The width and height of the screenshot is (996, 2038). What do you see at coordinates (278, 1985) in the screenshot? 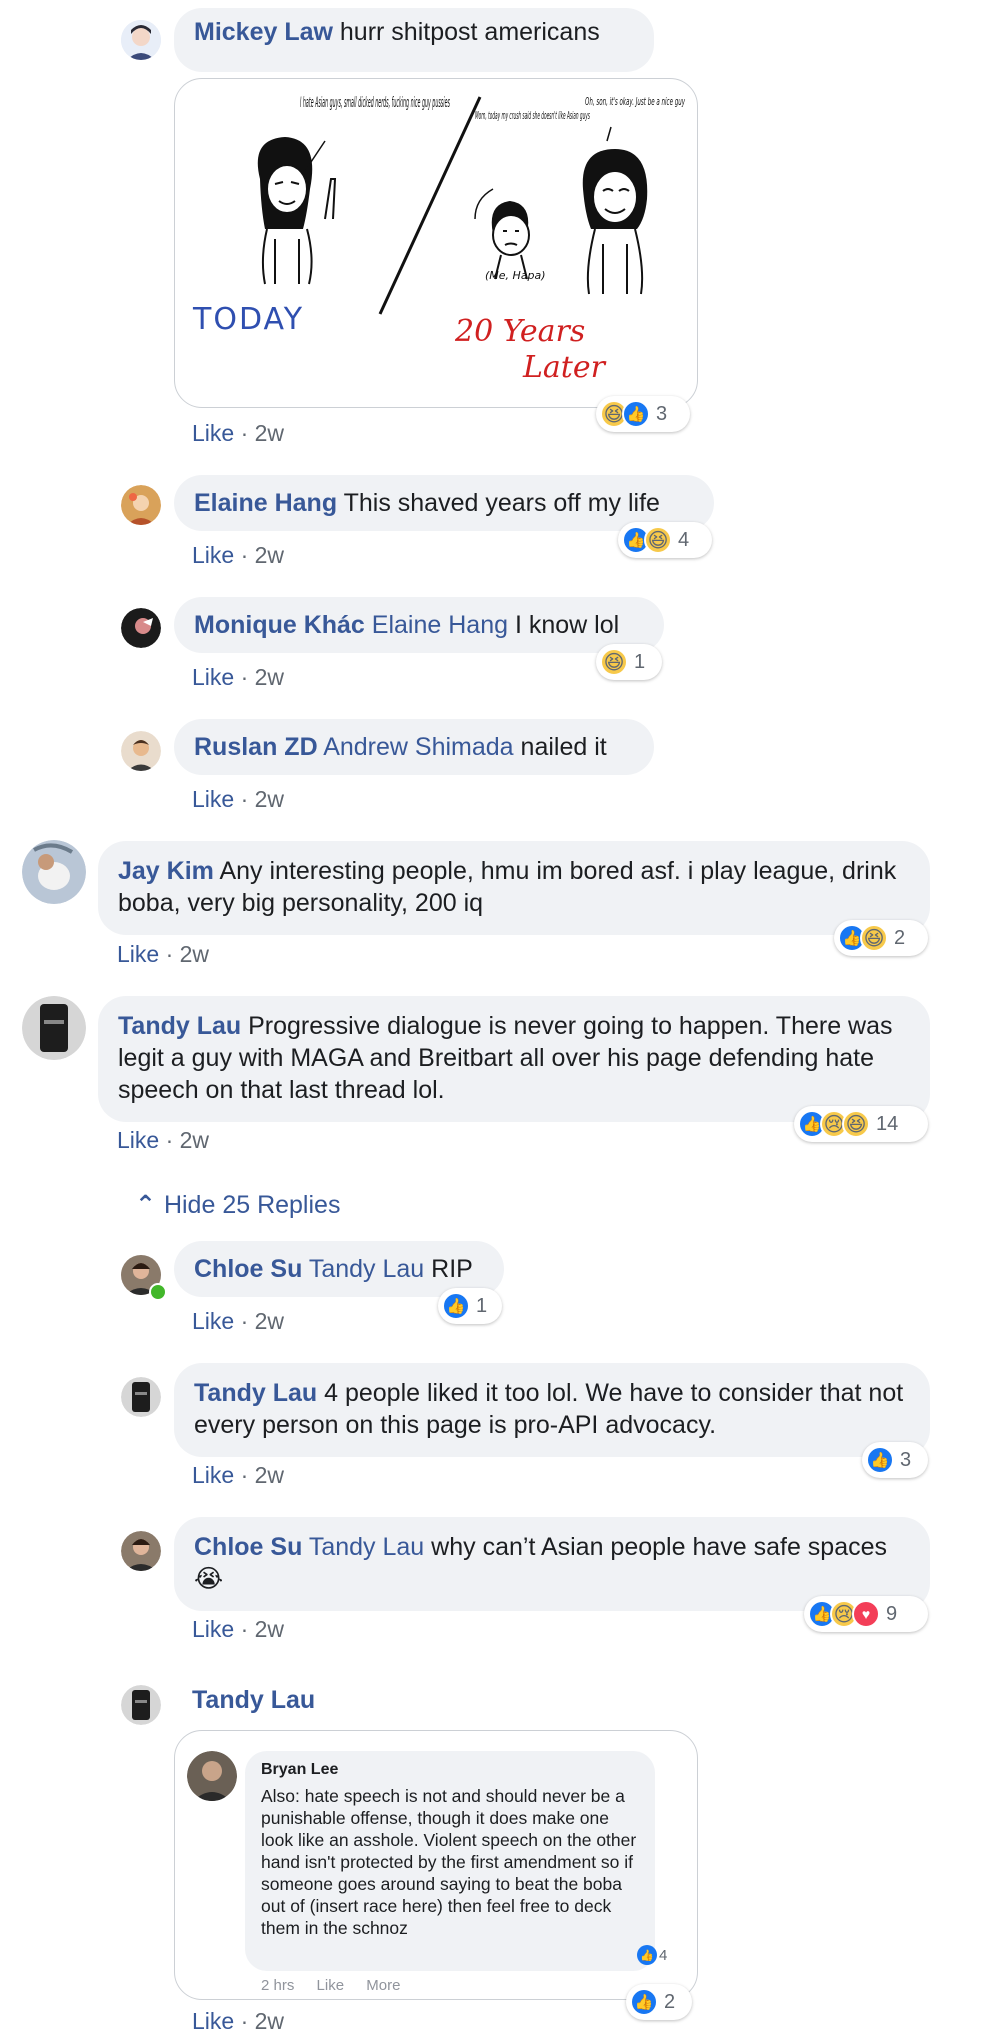
I see `screenshot-time: 2 hrs` at bounding box center [278, 1985].